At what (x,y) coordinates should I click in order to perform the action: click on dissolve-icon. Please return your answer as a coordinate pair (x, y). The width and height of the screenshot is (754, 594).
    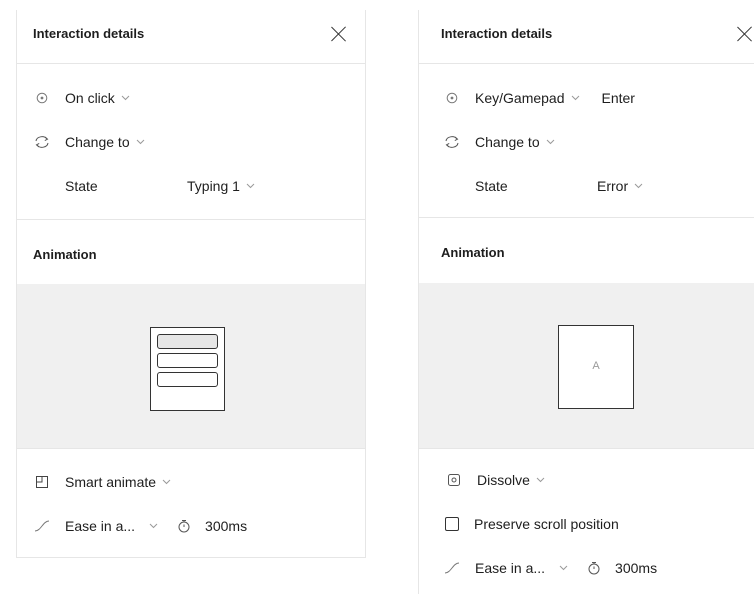
    Looking at the image, I should click on (454, 480).